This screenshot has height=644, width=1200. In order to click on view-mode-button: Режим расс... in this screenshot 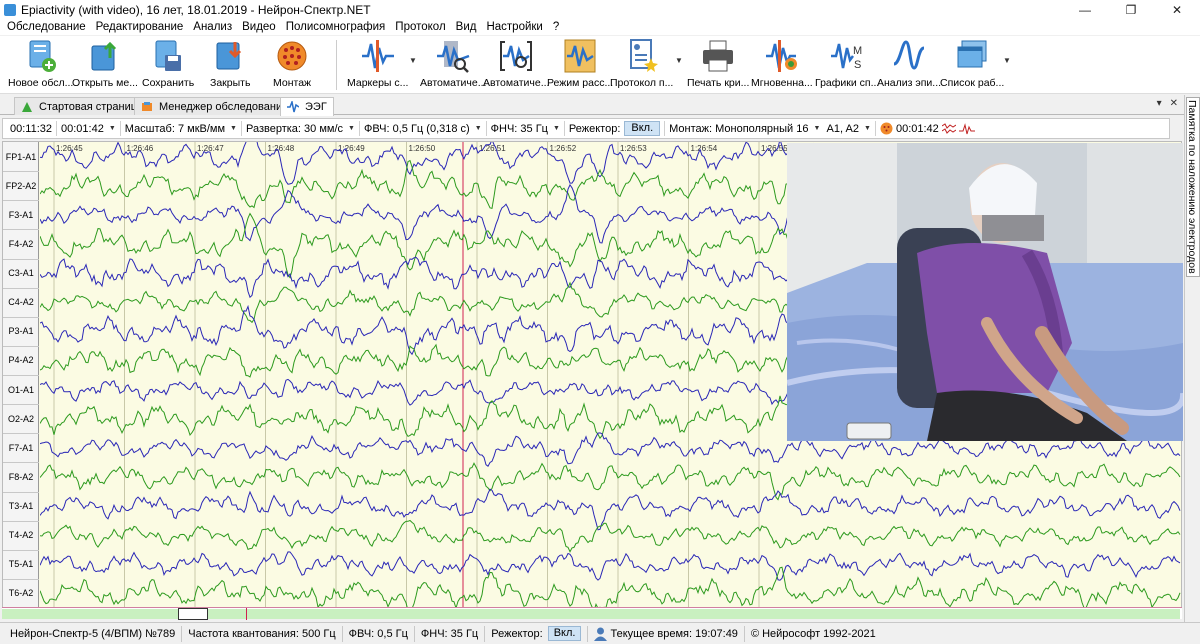, I will do `click(580, 65)`.